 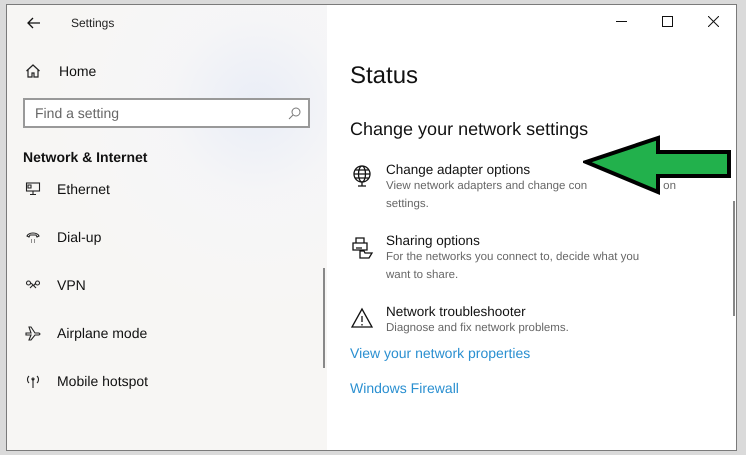 I want to click on page-title: Status, so click(x=385, y=76).